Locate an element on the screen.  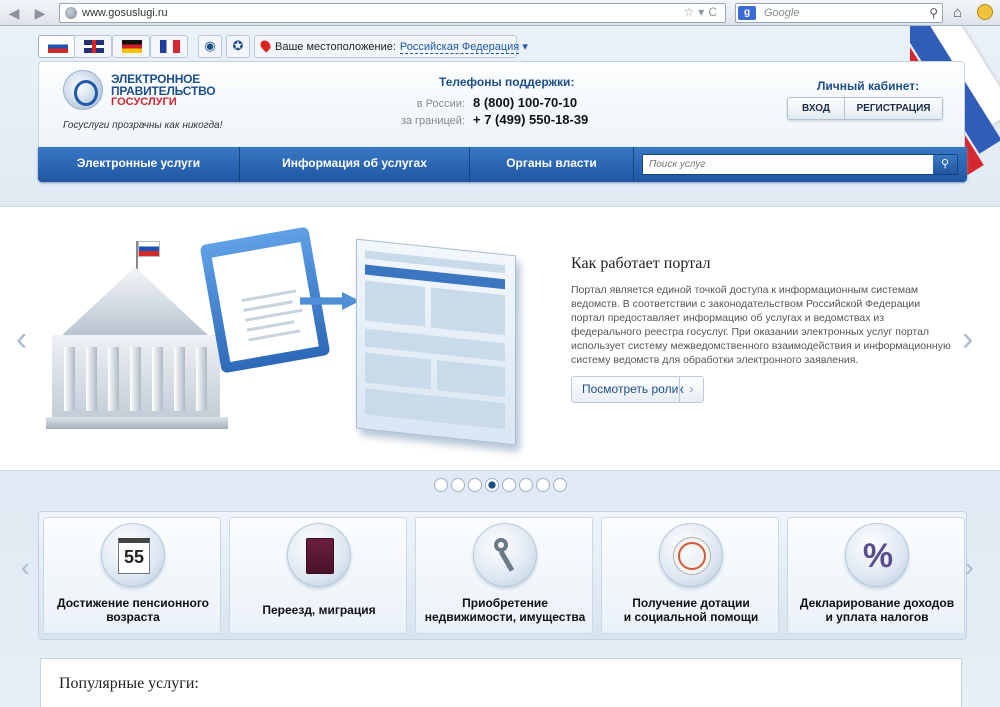
category-label: Приобретение недвижимости, имущества is located at coordinates (505, 610).